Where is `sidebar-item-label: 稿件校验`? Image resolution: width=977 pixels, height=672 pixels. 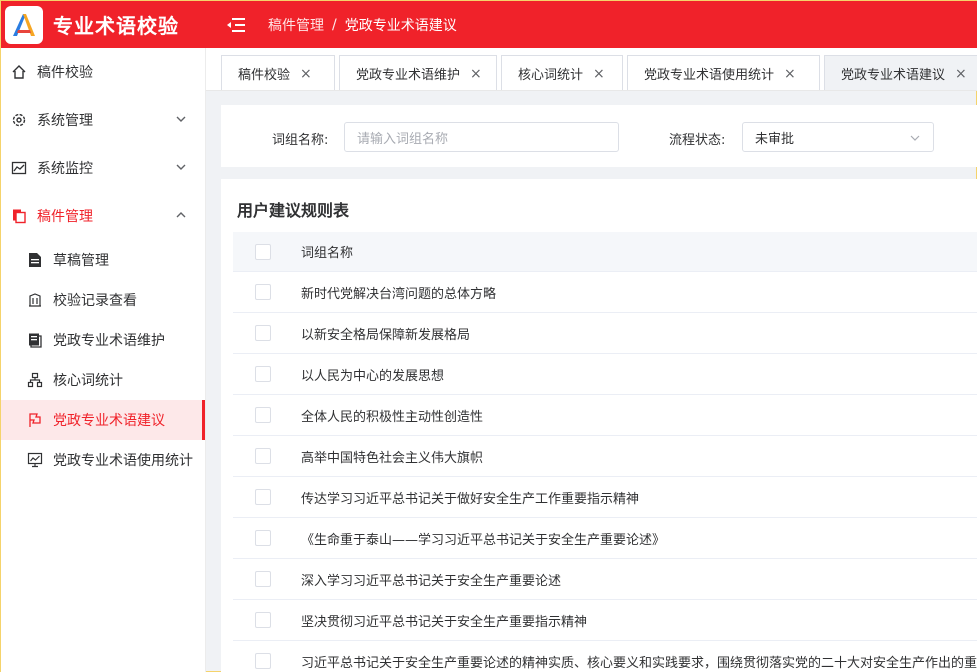 sidebar-item-label: 稿件校验 is located at coordinates (65, 73).